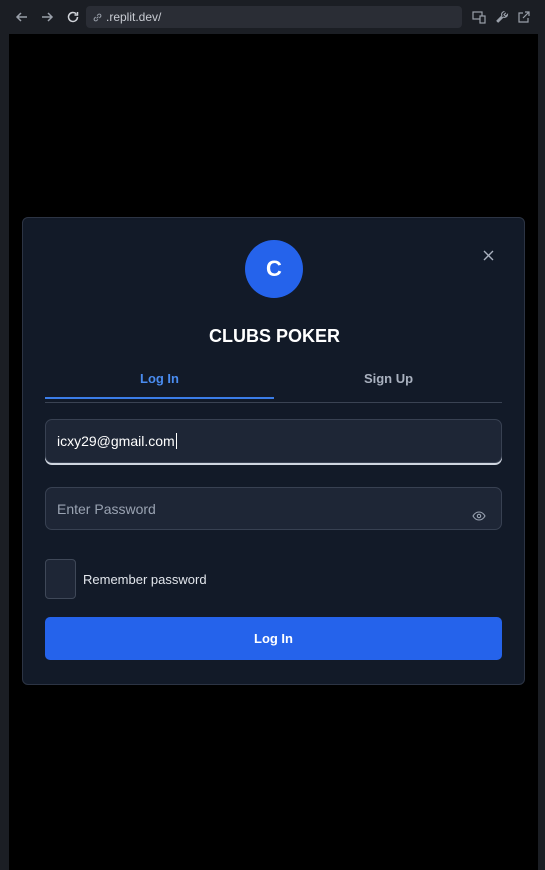 Image resolution: width=545 pixels, height=870 pixels. What do you see at coordinates (97, 17) in the screenshot?
I see `link-icon` at bounding box center [97, 17].